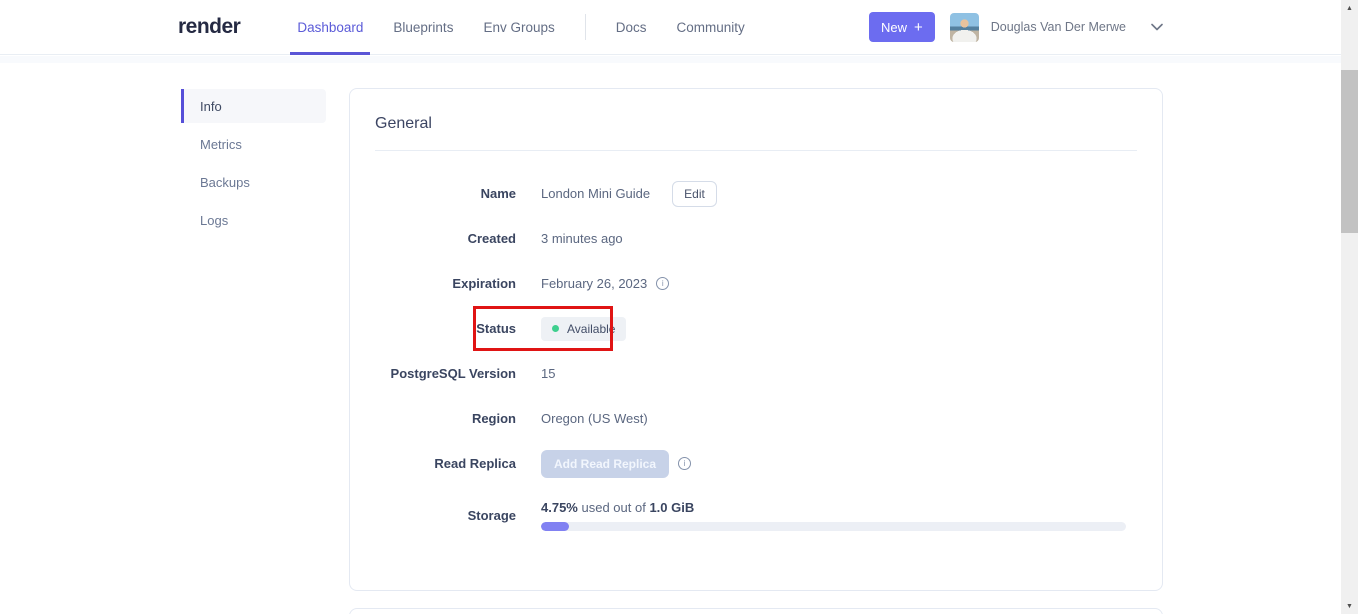 This screenshot has height=614, width=1358. Describe the element at coordinates (491, 515) in the screenshot. I see `storage-label: Storage` at that location.